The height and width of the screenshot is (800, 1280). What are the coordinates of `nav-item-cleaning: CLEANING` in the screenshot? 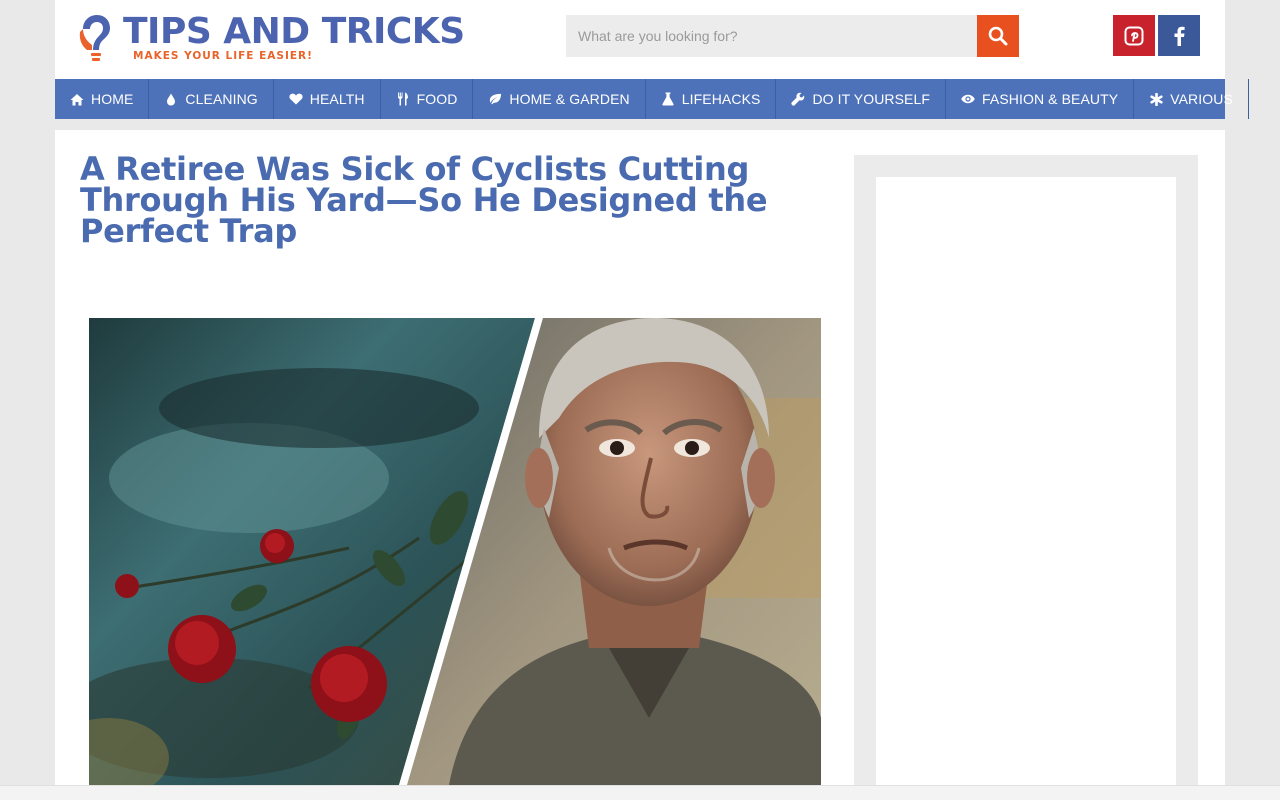 It's located at (211, 99).